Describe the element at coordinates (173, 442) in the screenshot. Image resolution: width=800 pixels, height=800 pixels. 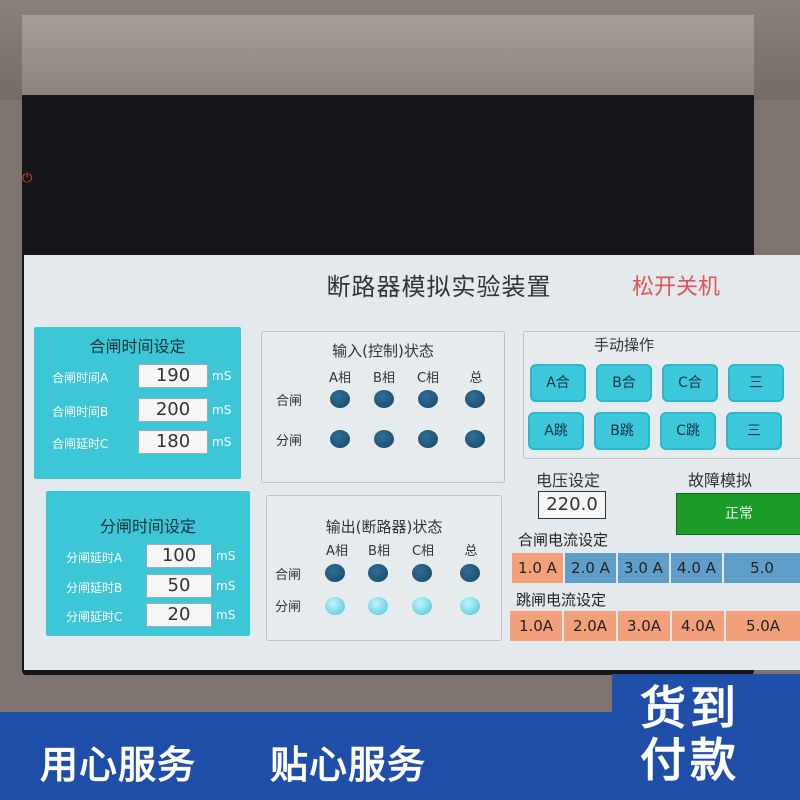
I see `close-delay-c-input: 180` at that location.